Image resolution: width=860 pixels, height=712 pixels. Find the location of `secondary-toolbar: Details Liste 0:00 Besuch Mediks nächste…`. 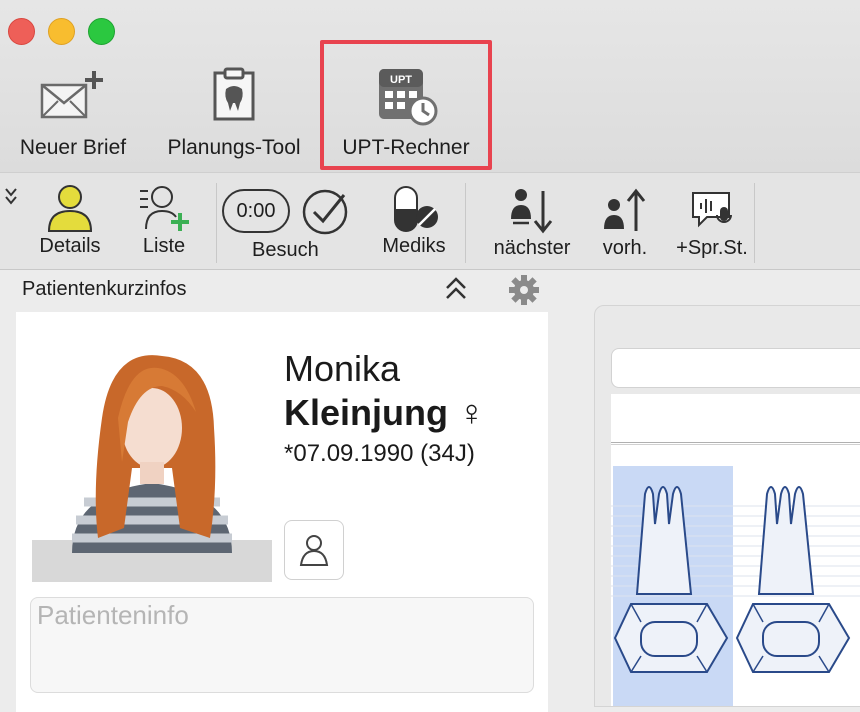

secondary-toolbar: Details Liste 0:00 Besuch Mediks nächste… is located at coordinates (430, 221).